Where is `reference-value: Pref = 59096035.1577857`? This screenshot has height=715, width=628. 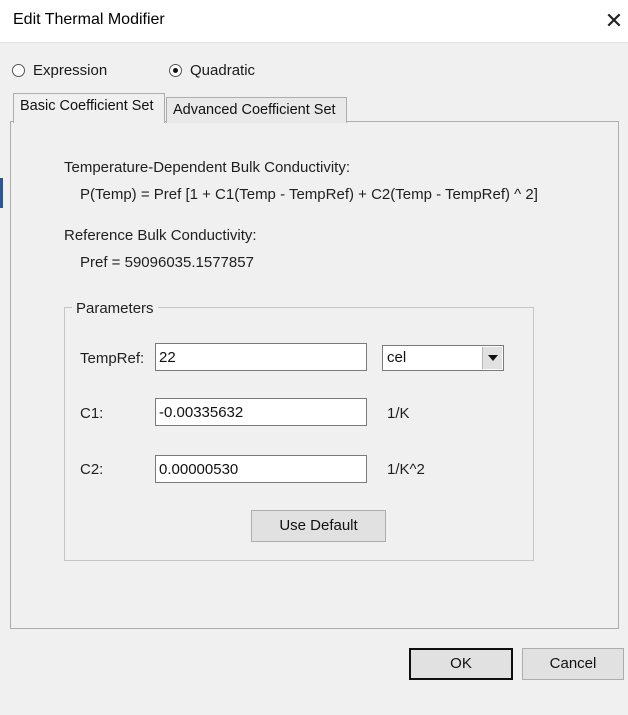 reference-value: Pref = 59096035.1577857 is located at coordinates (167, 262).